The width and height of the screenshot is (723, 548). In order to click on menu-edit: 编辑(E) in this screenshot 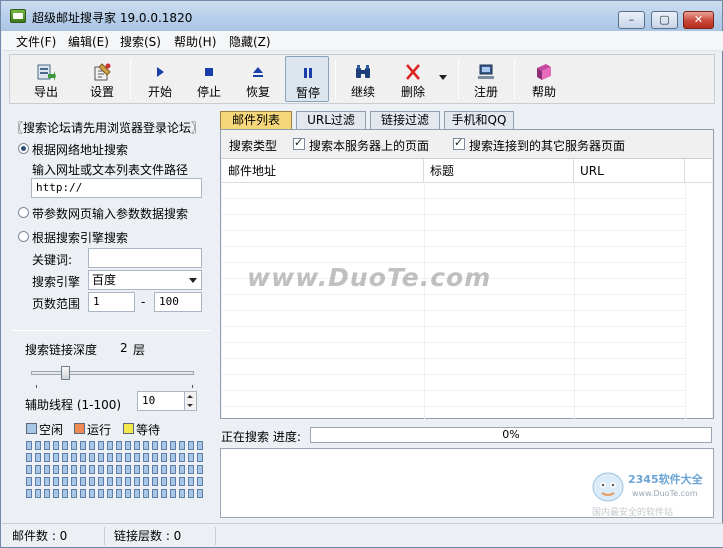, I will do `click(88, 41)`.